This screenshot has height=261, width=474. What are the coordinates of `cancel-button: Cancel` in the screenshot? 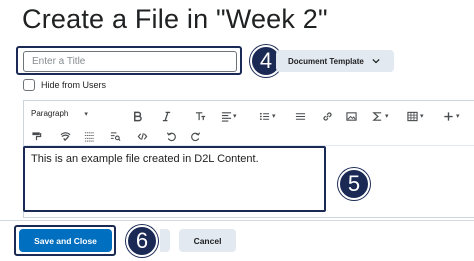 It's located at (207, 240).